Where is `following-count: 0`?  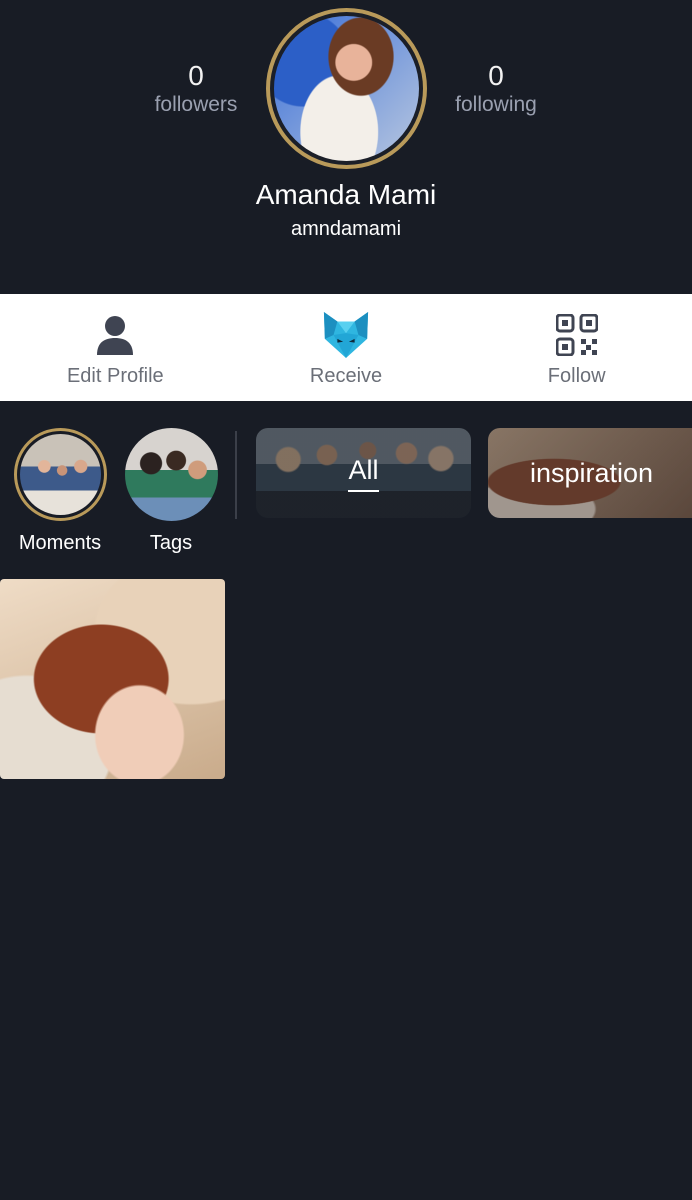
following-count: 0 is located at coordinates (496, 75).